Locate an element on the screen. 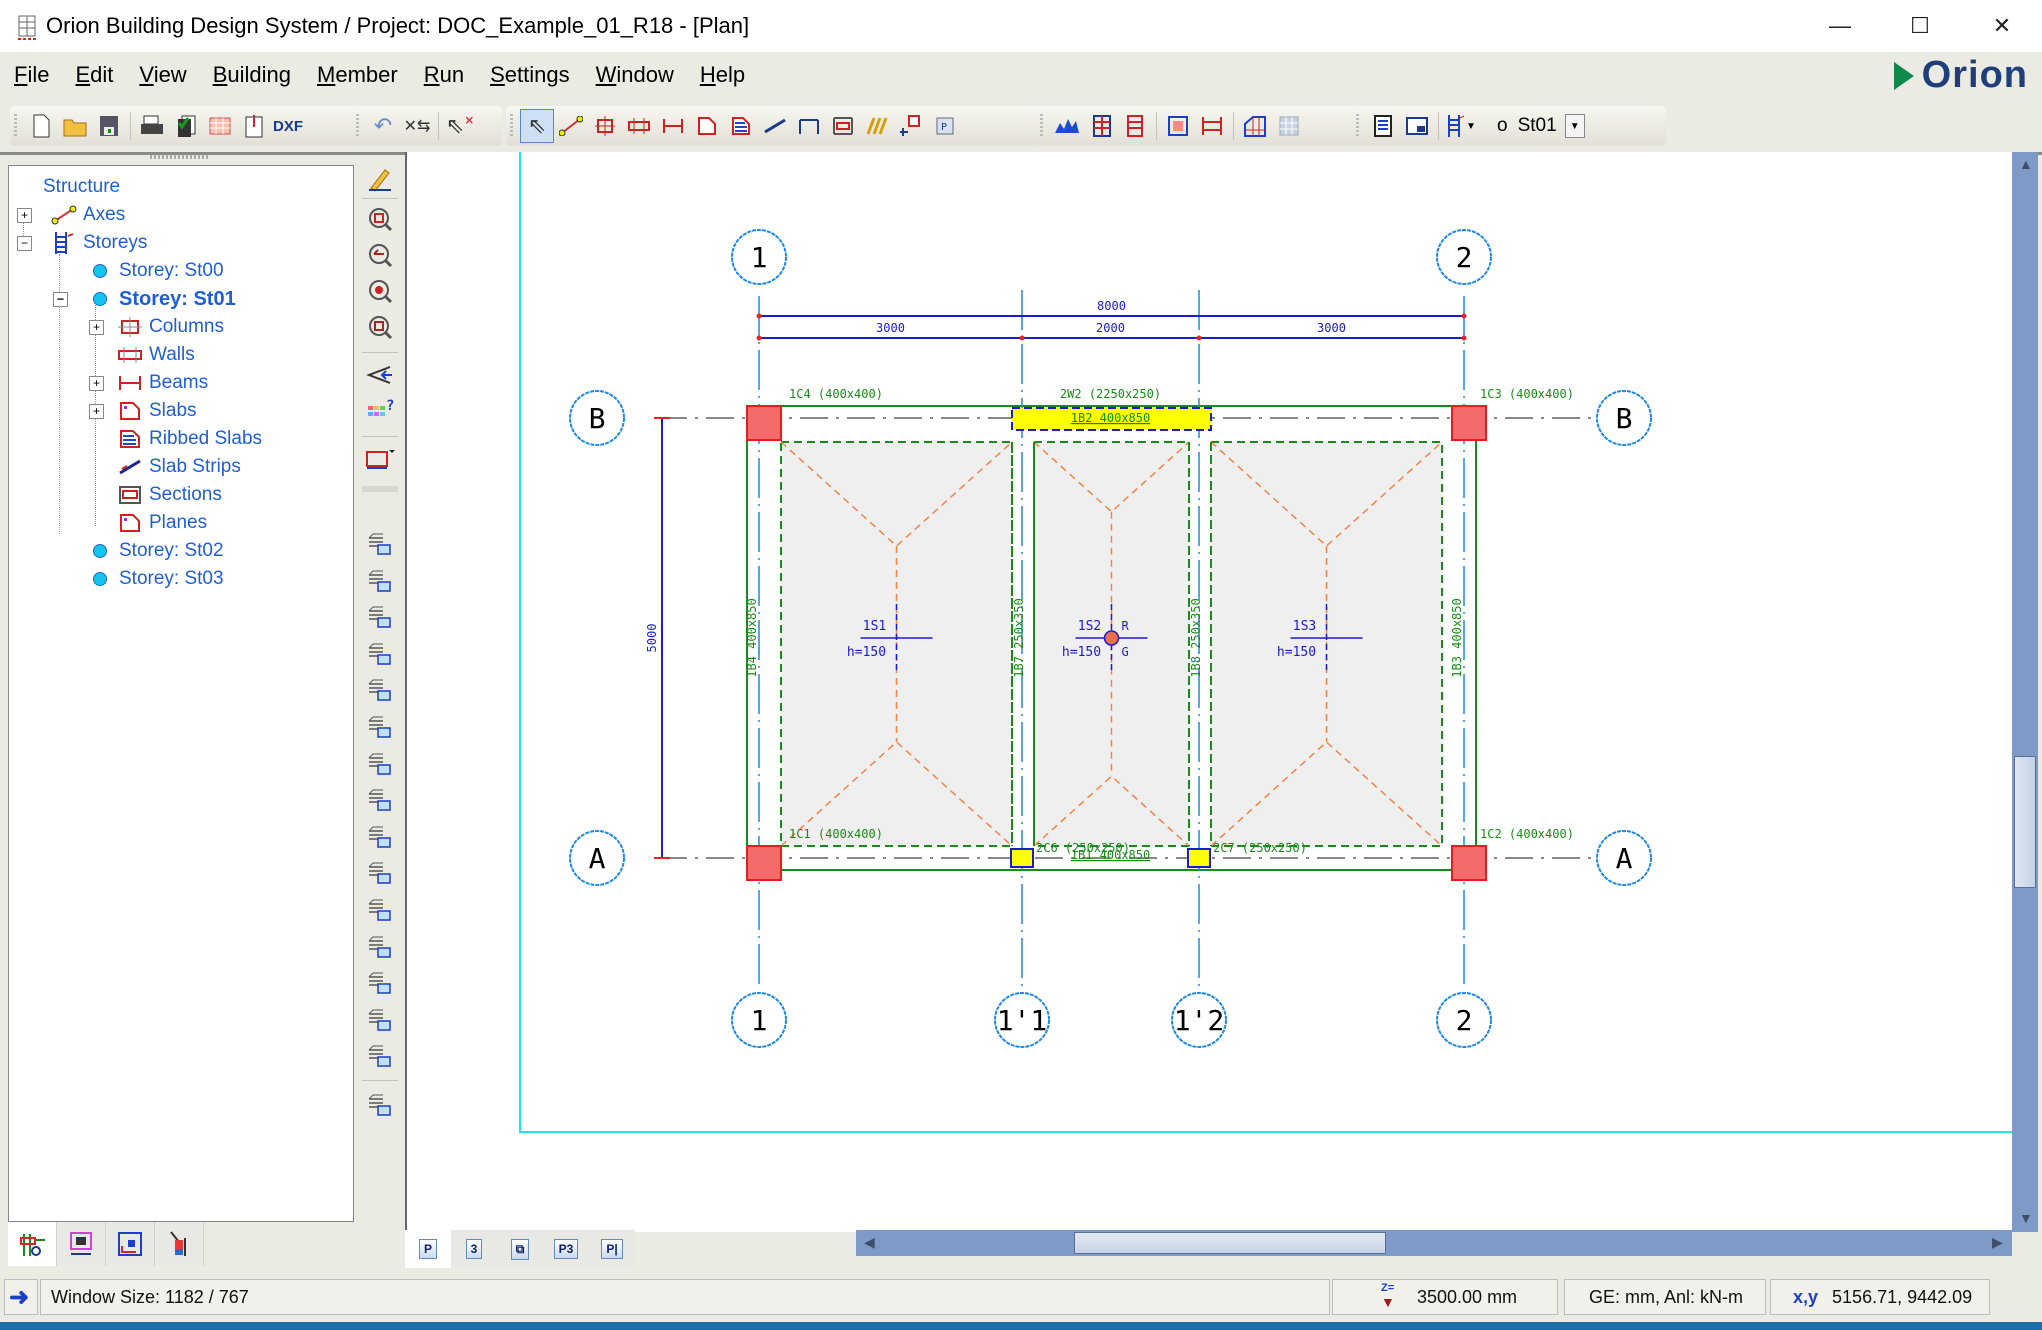 The height and width of the screenshot is (1330, 2042). menu-building: Building is located at coordinates (251, 75).